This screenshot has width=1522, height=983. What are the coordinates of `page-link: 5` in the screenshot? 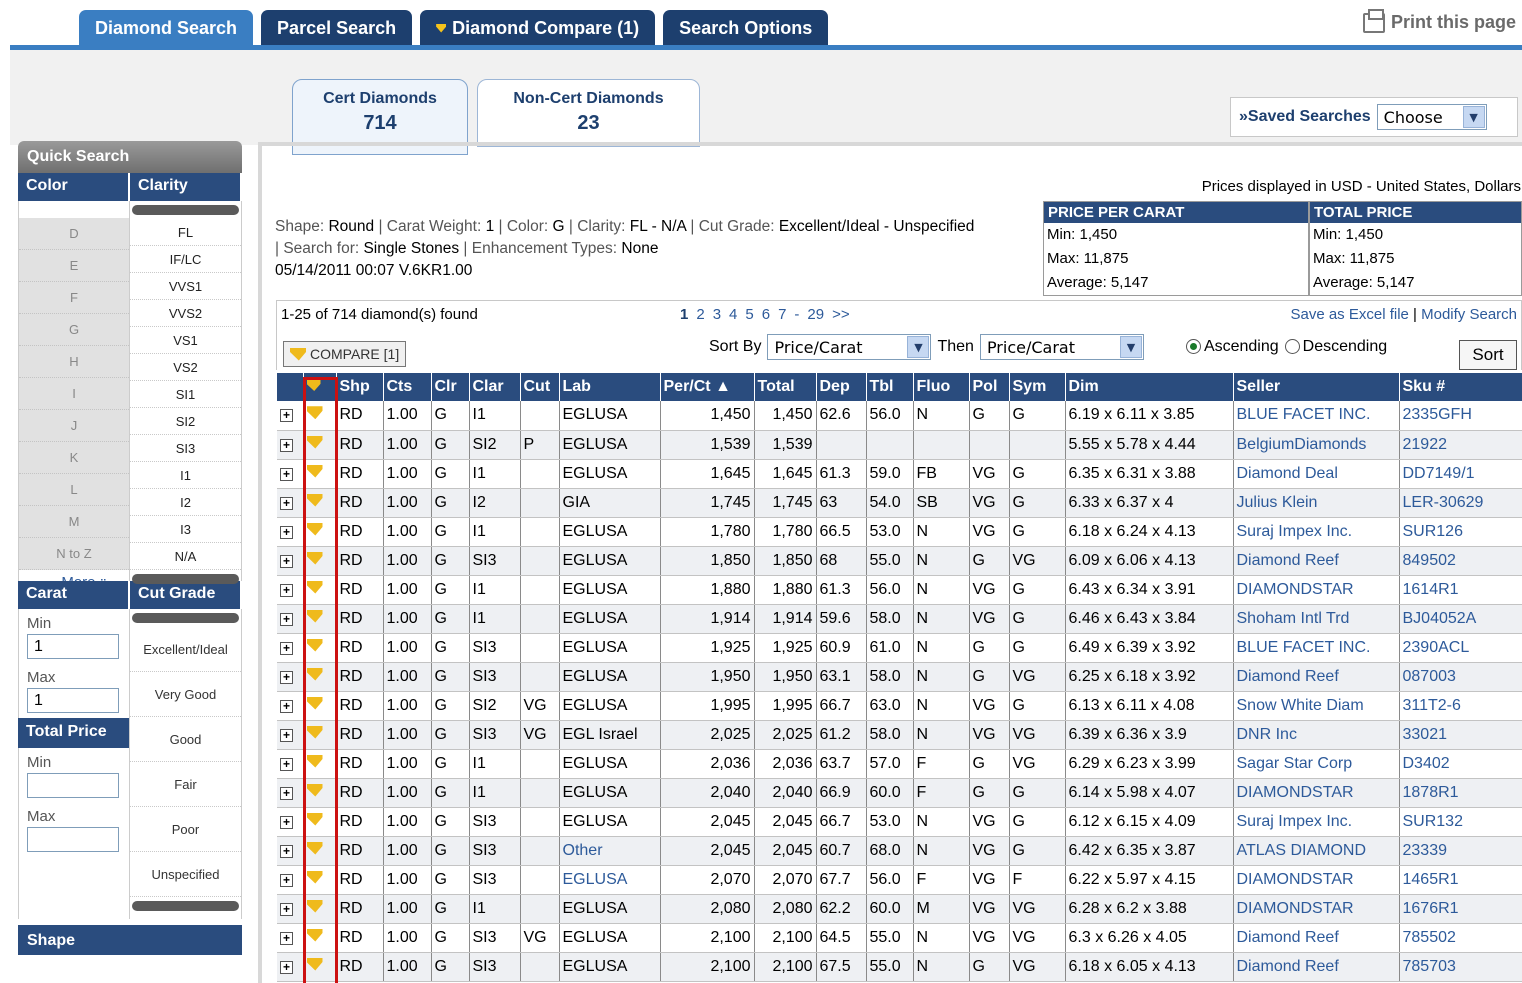 It's located at (749, 314).